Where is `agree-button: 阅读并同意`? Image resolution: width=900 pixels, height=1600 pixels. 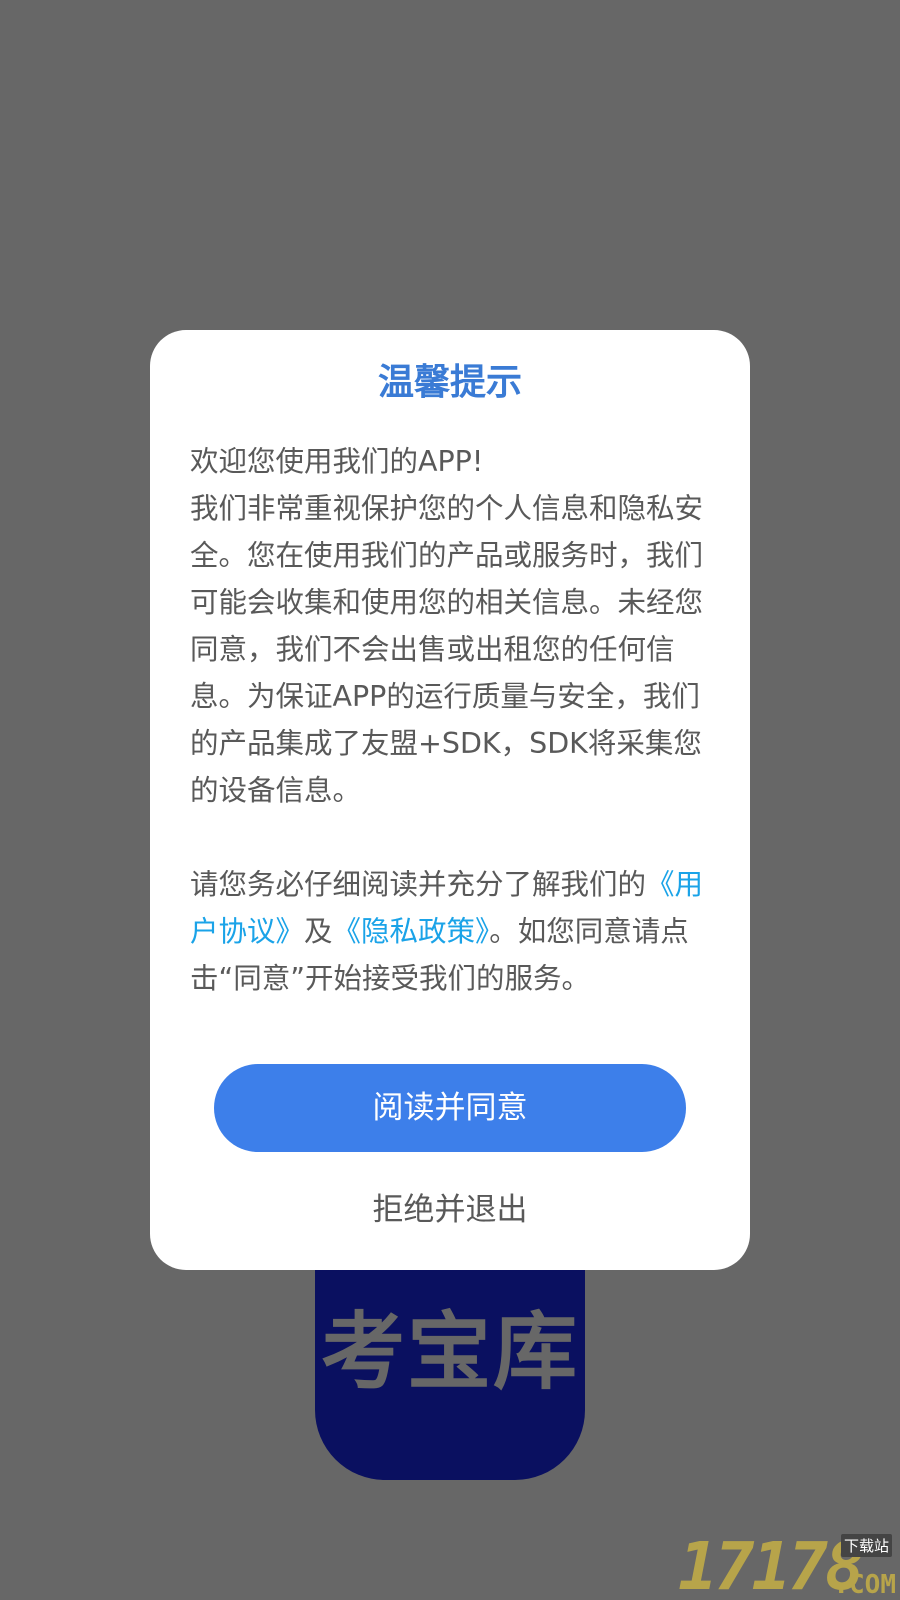 agree-button: 阅读并同意 is located at coordinates (450, 1108).